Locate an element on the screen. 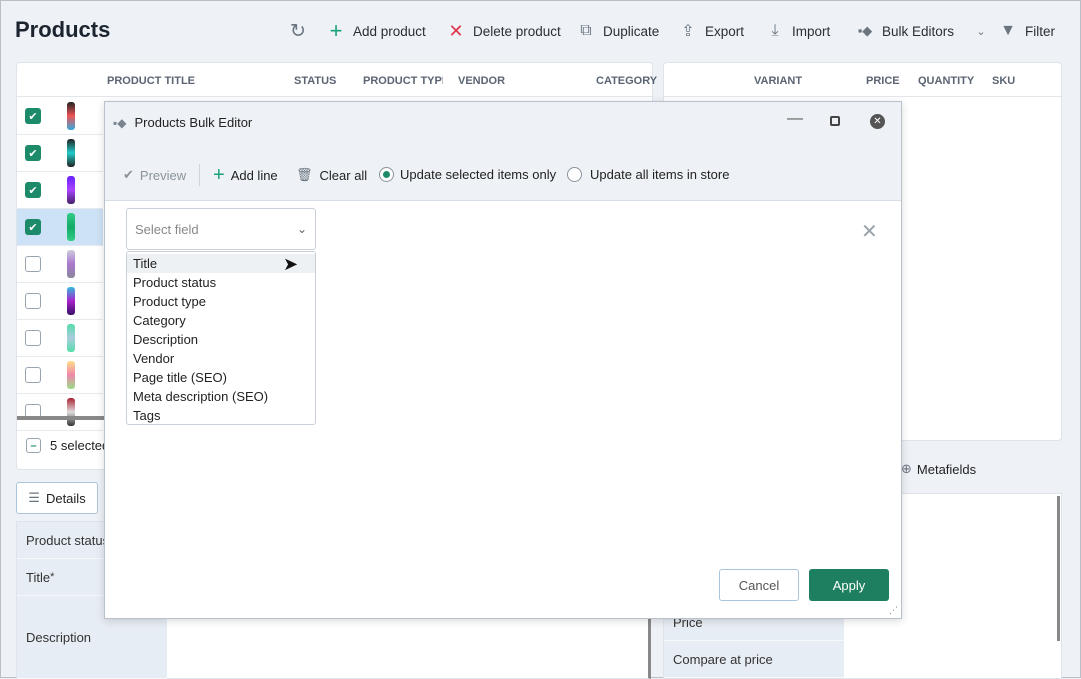  add-product-button: + Add product is located at coordinates (376, 30).